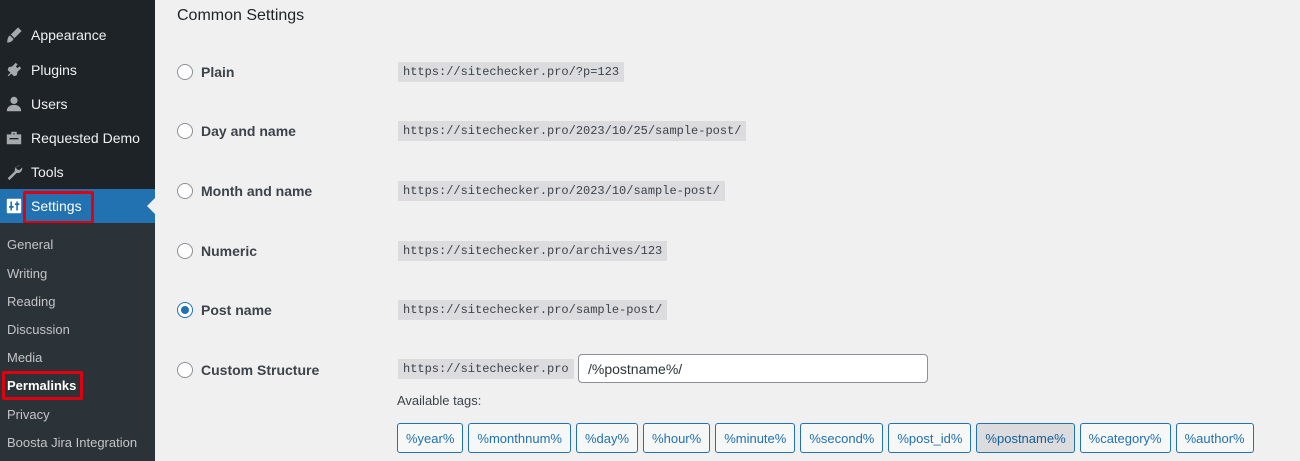 This screenshot has height=461, width=1300. I want to click on plug-icon, so click(14, 70).